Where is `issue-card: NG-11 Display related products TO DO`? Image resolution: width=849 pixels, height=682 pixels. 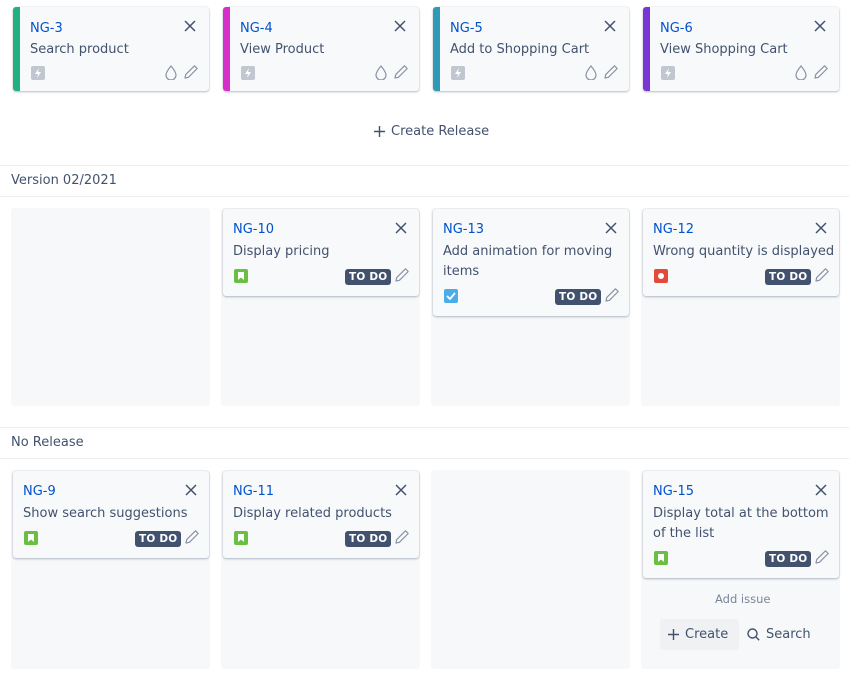
issue-card: NG-11 Display related products TO DO is located at coordinates (321, 514).